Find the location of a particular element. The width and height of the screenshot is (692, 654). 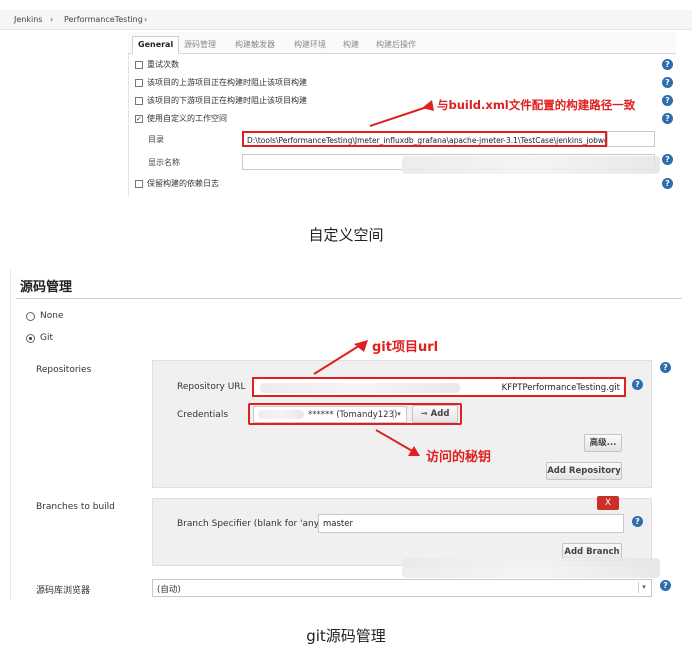

blurred-url is located at coordinates (360, 388).